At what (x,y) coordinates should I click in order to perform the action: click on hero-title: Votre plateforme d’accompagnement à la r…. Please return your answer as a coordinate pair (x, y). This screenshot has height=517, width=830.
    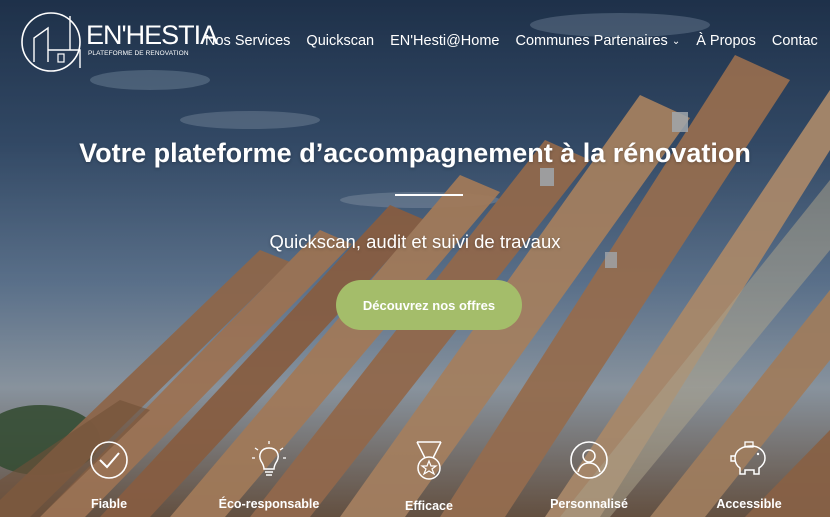
    Looking at the image, I should click on (415, 153).